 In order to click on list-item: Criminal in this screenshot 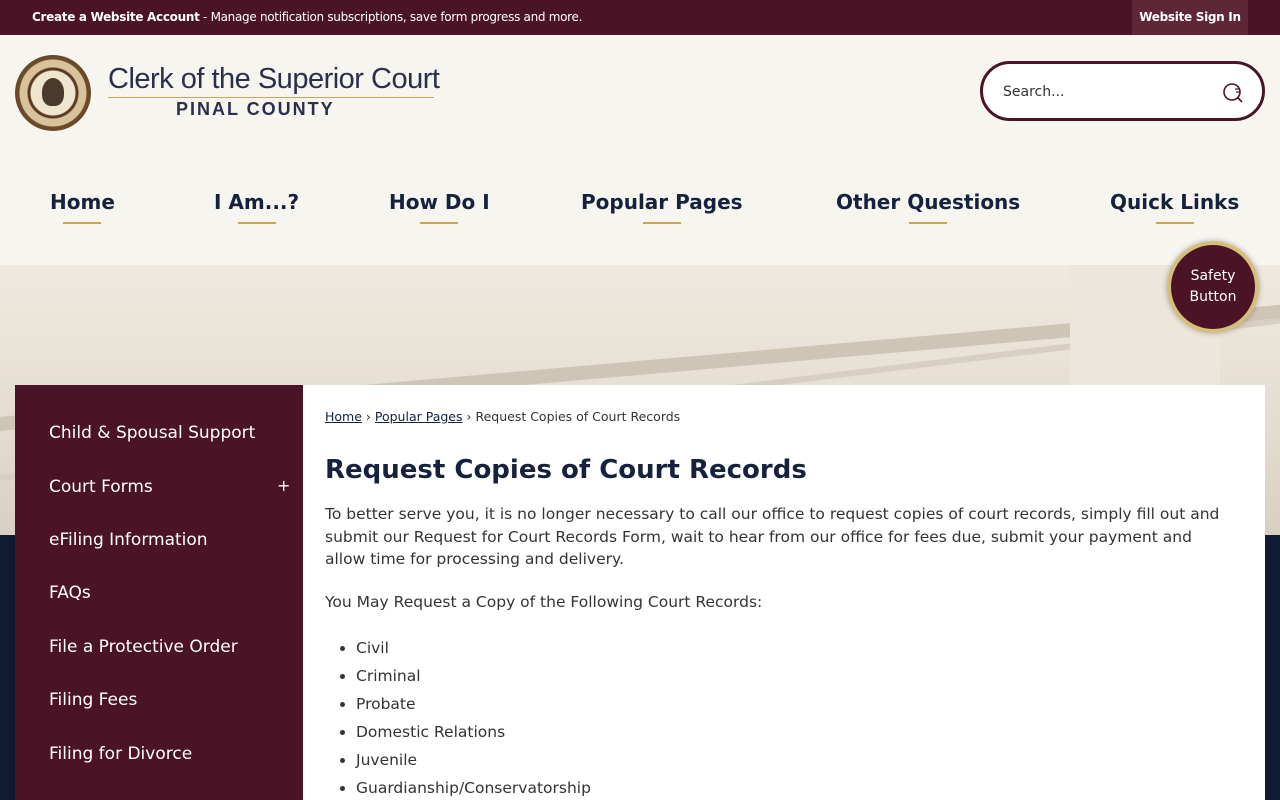, I will do `click(473, 679)`.